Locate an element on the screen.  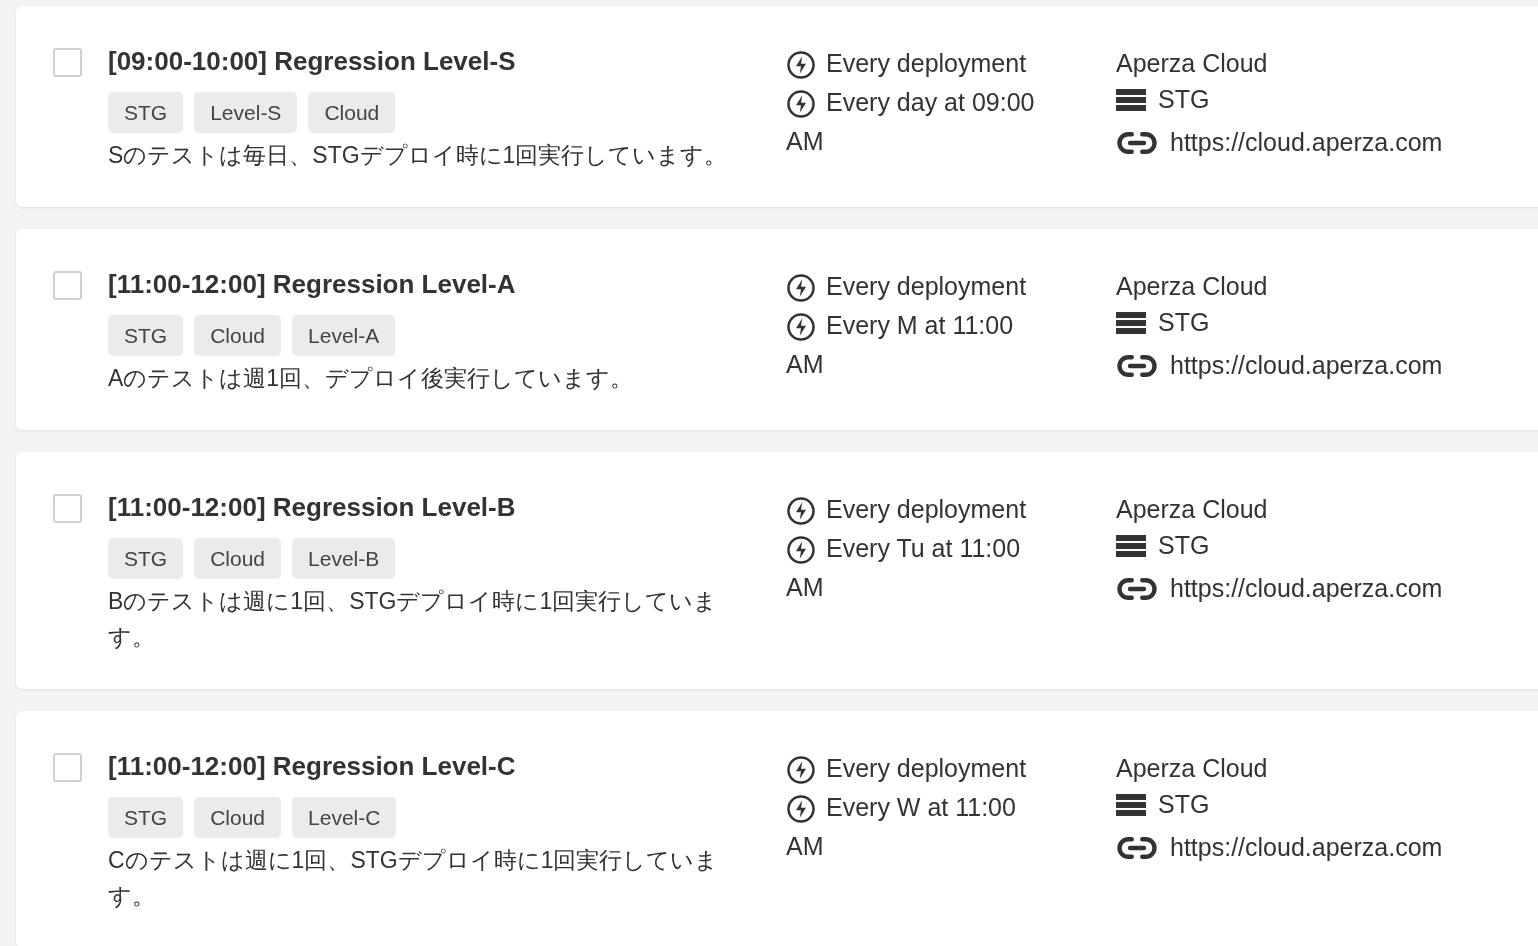
test-title: [11:00-12:00] Regression Level-A is located at coordinates (434, 284).